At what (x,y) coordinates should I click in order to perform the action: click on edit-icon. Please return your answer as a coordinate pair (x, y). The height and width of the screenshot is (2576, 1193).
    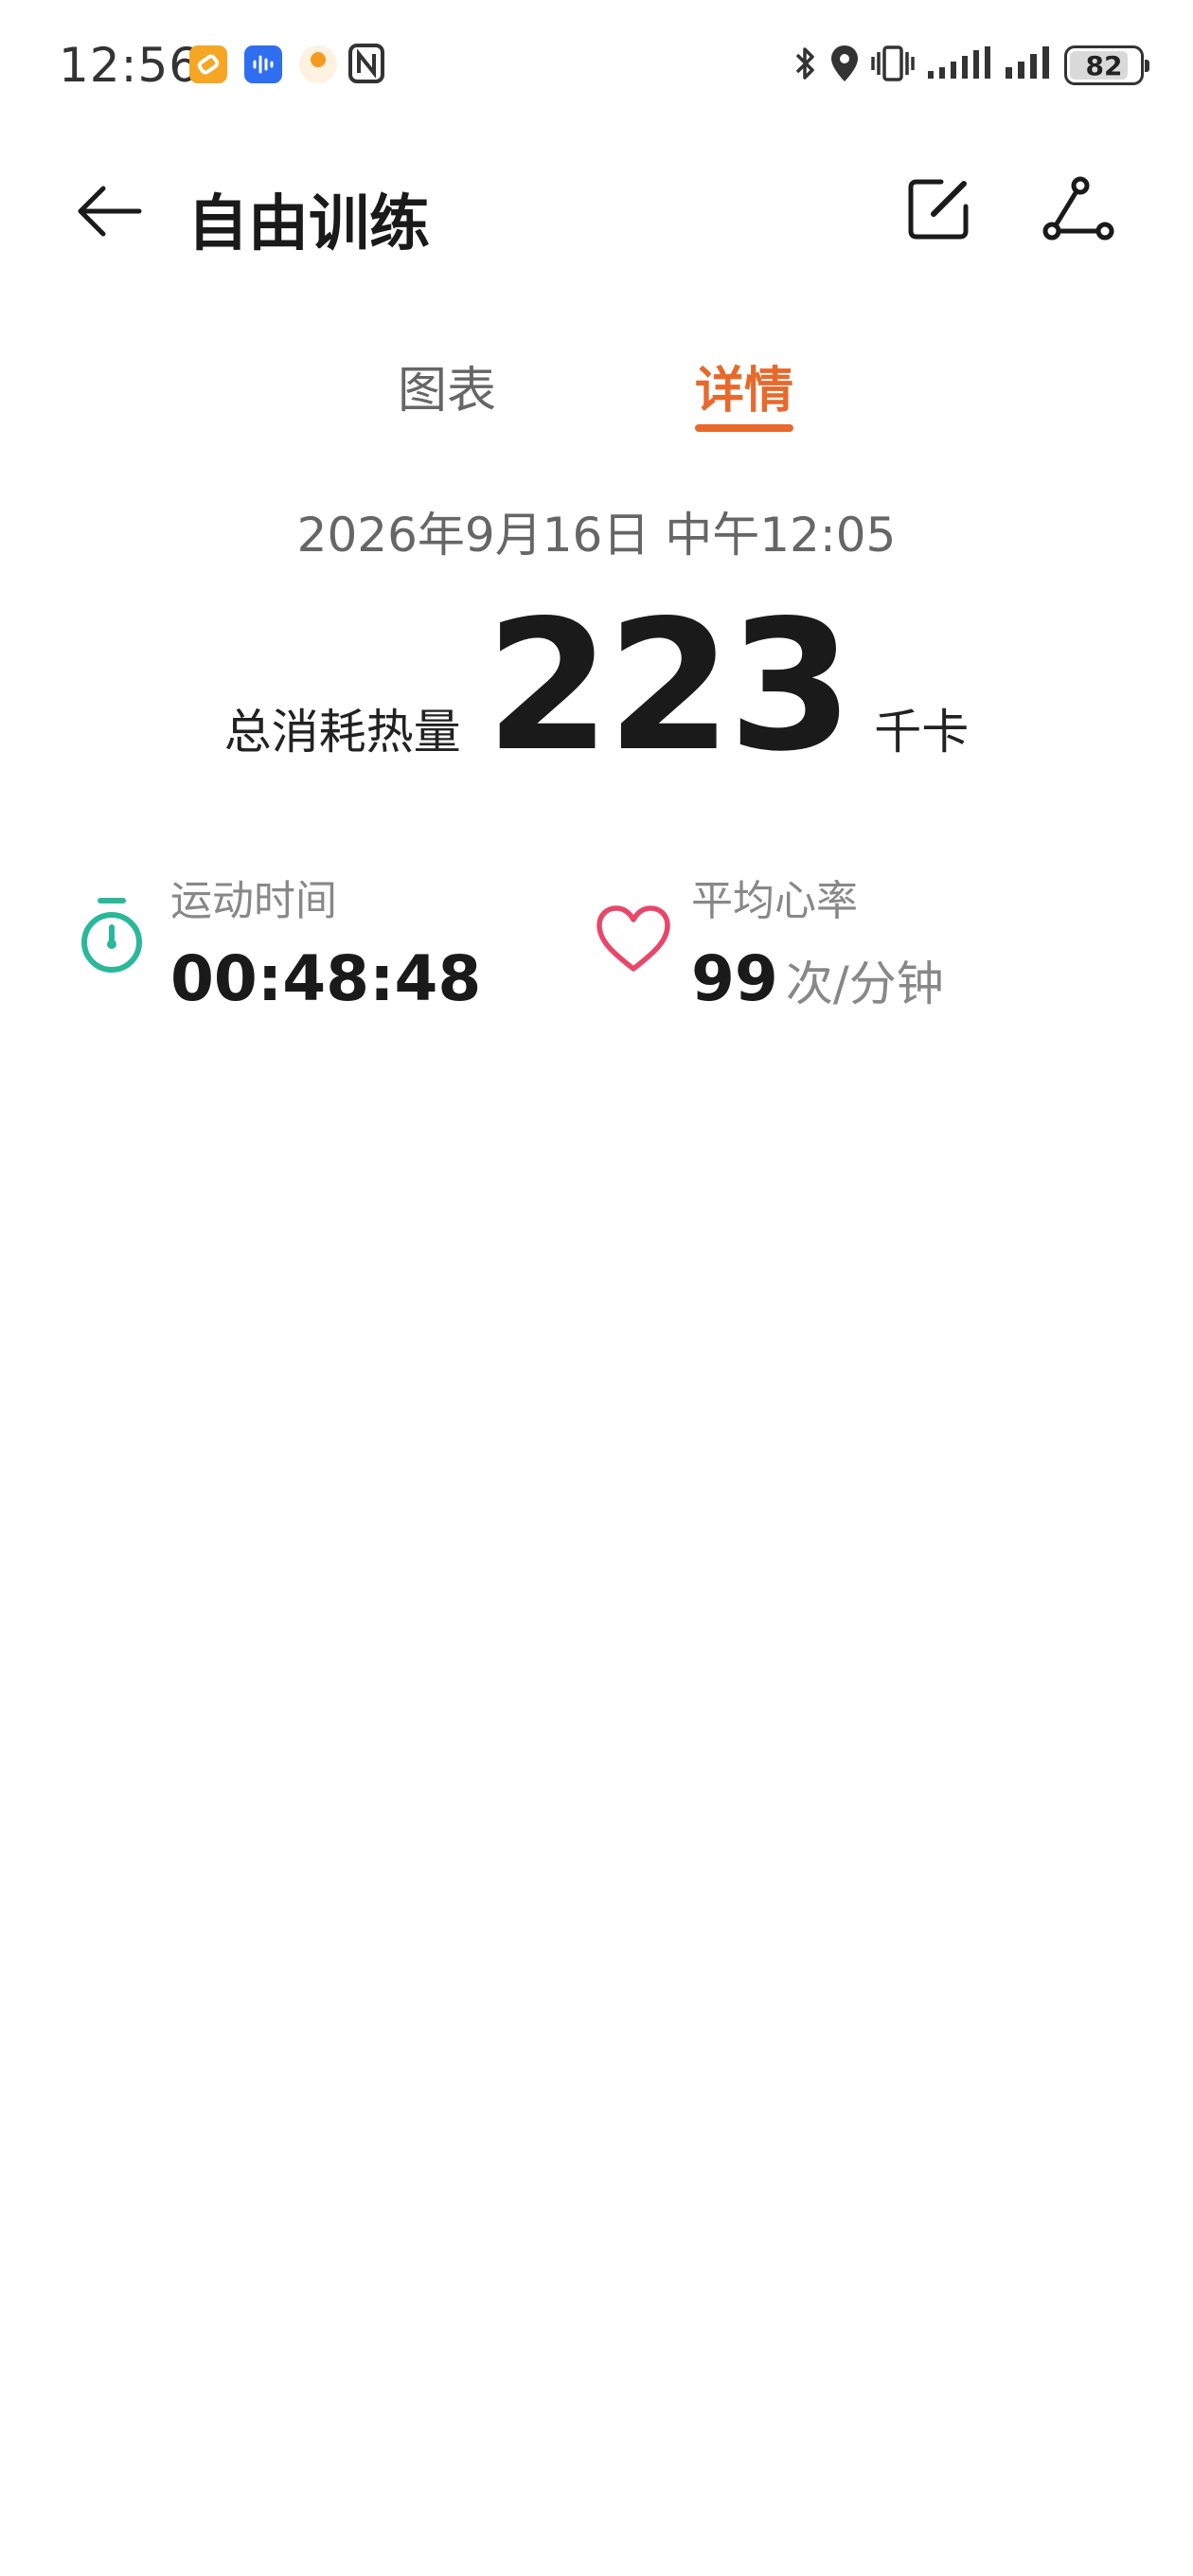
    Looking at the image, I should click on (938, 209).